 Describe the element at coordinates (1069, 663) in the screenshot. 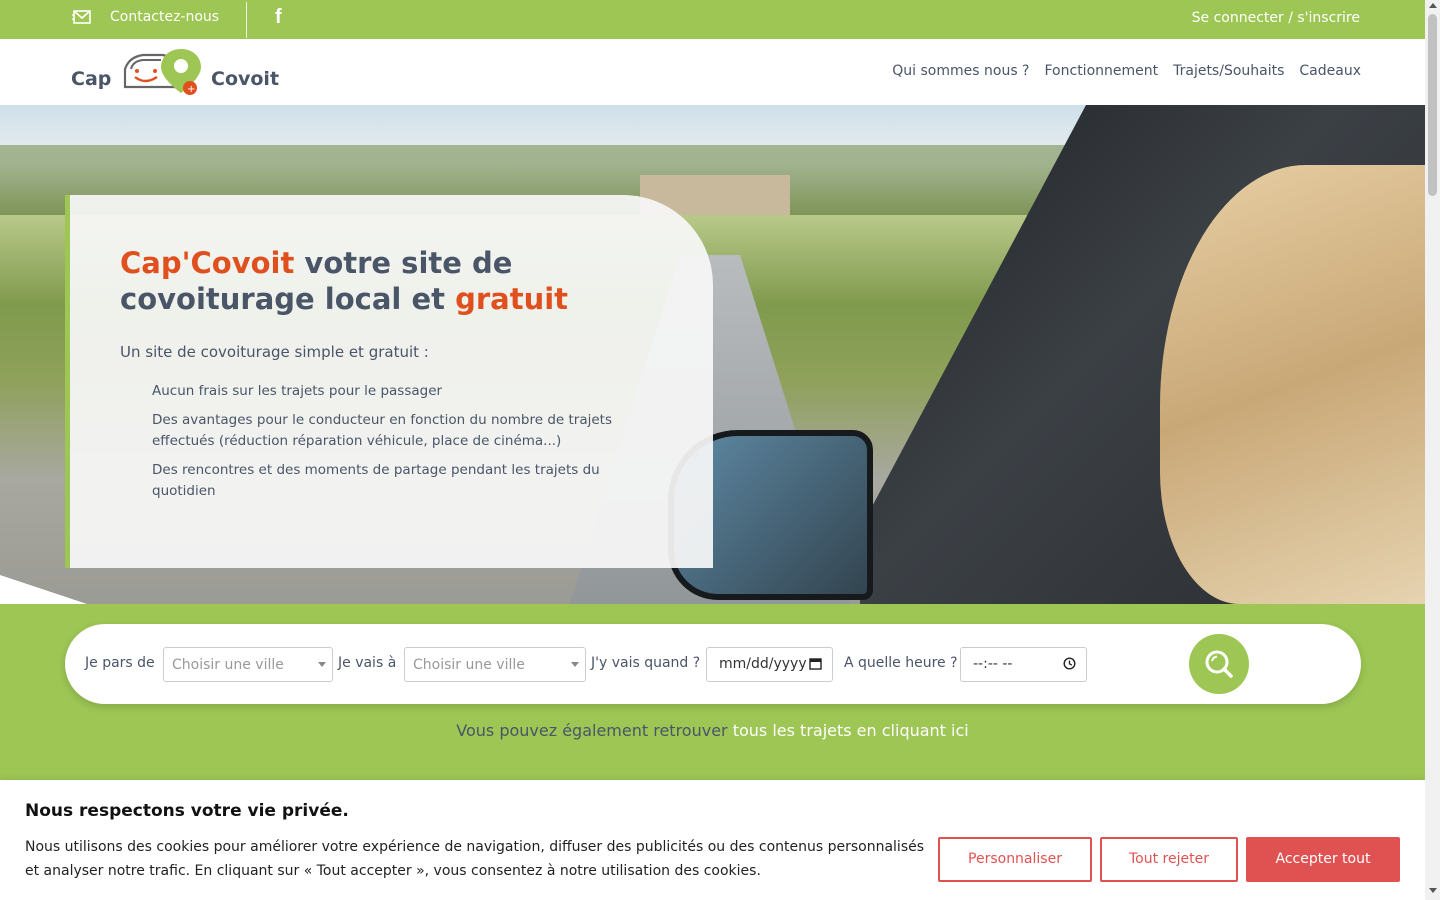

I see `clock-icon` at that location.